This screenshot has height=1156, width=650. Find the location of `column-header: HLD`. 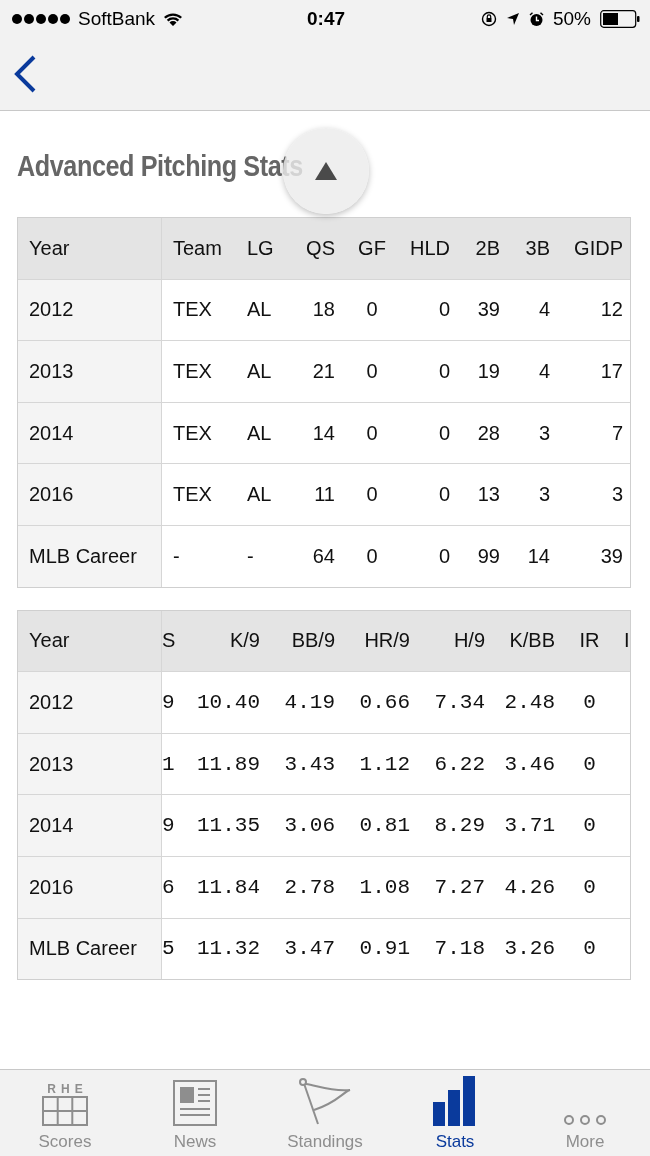

column-header: HLD is located at coordinates (430, 248).